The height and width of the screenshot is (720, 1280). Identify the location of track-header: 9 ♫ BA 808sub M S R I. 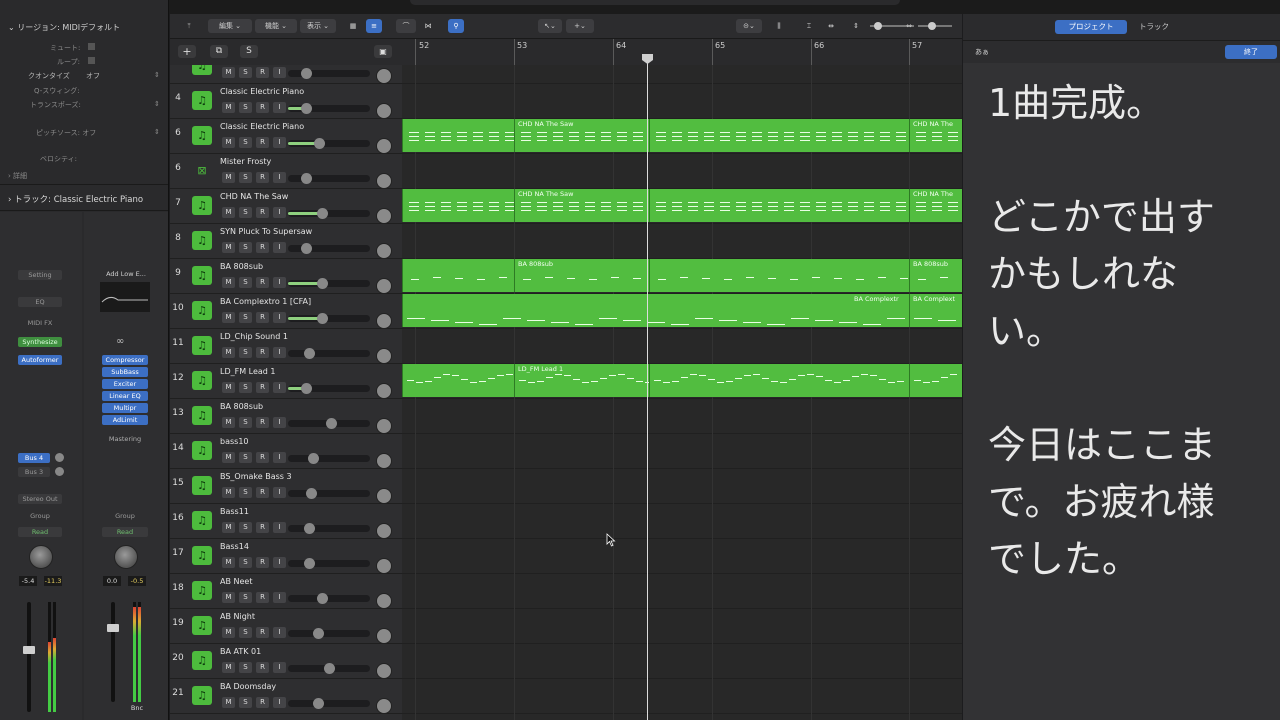
(286, 276).